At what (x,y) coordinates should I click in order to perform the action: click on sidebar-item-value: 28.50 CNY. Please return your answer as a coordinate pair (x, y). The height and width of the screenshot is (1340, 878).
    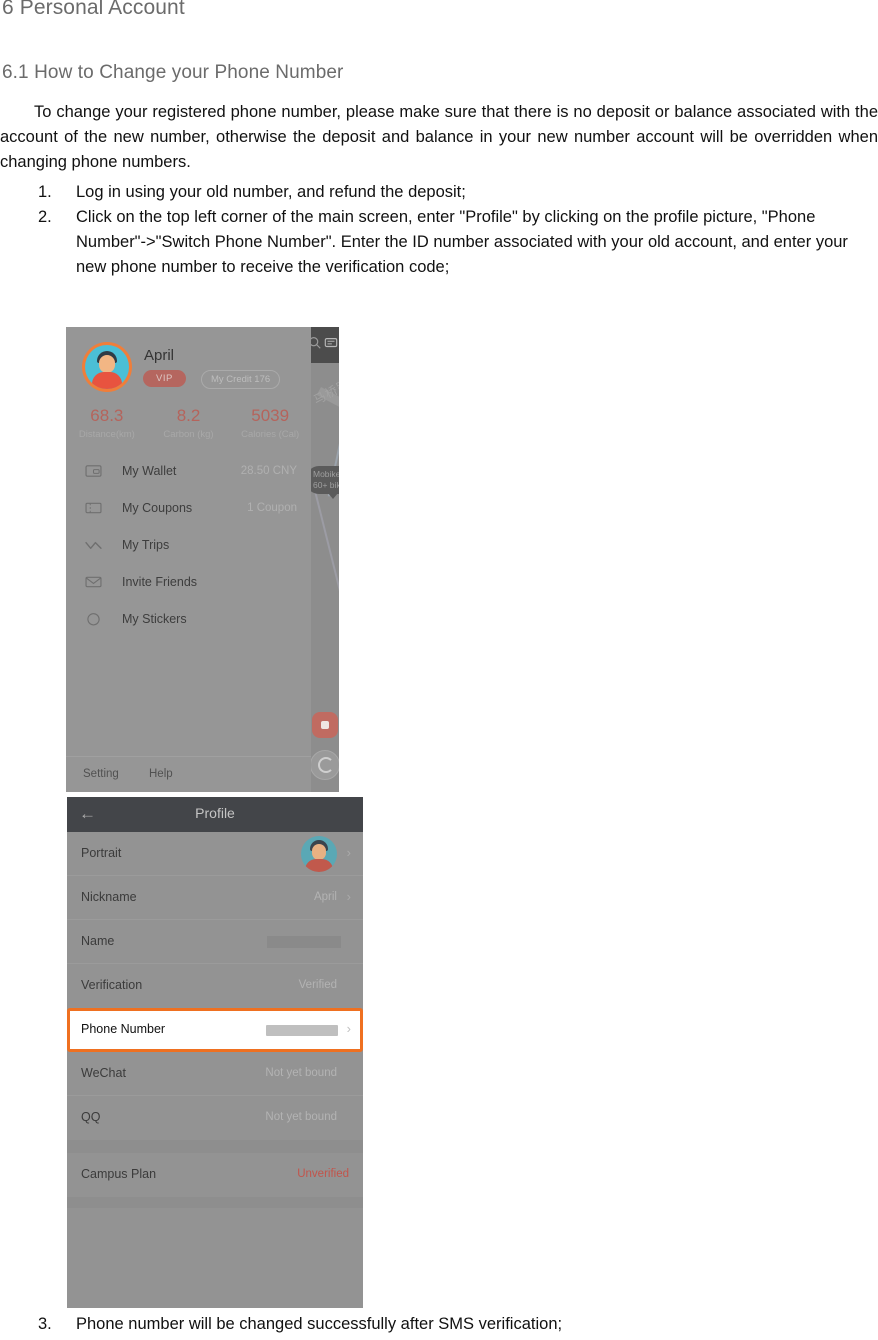
    Looking at the image, I should click on (268, 471).